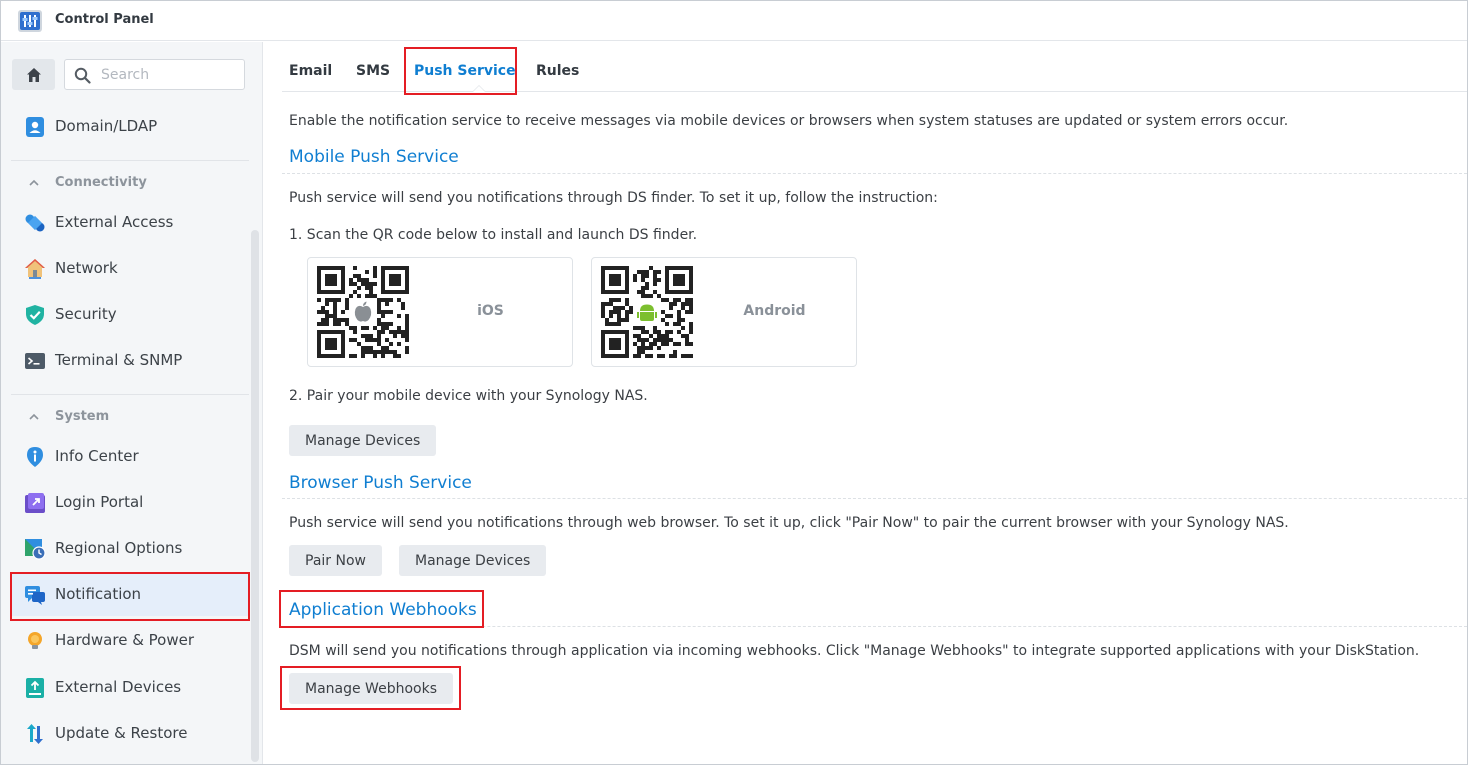 Image resolution: width=1468 pixels, height=765 pixels. What do you see at coordinates (82, 416) in the screenshot?
I see `group-label: System` at bounding box center [82, 416].